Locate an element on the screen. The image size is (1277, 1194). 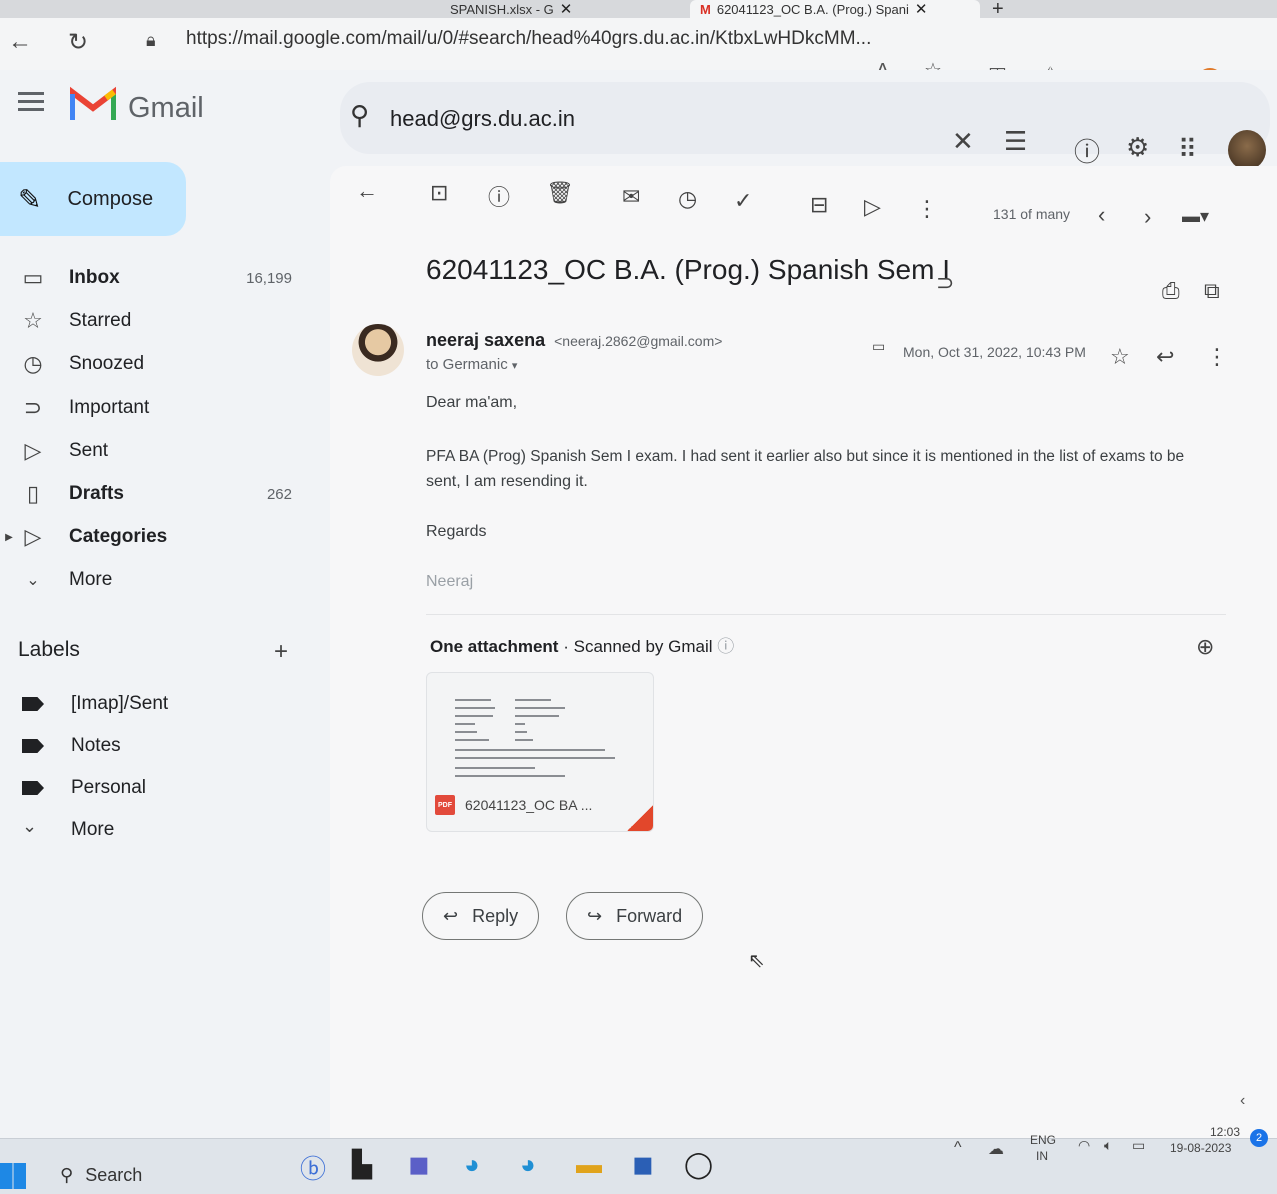
back-to-list-icon: ← is located at coordinates (367, 191).